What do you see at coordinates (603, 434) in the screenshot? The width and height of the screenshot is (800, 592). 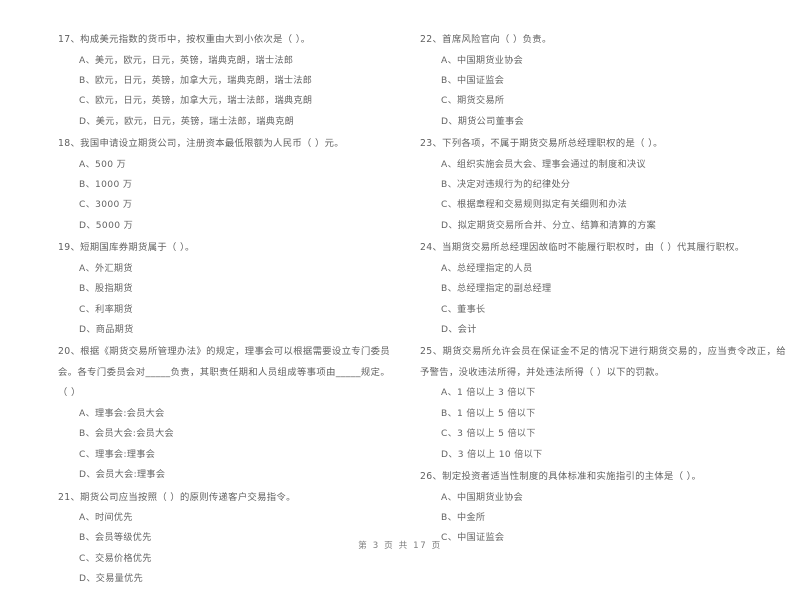 I see `option-c: C、3 倍以上 5 倍以下` at bounding box center [603, 434].